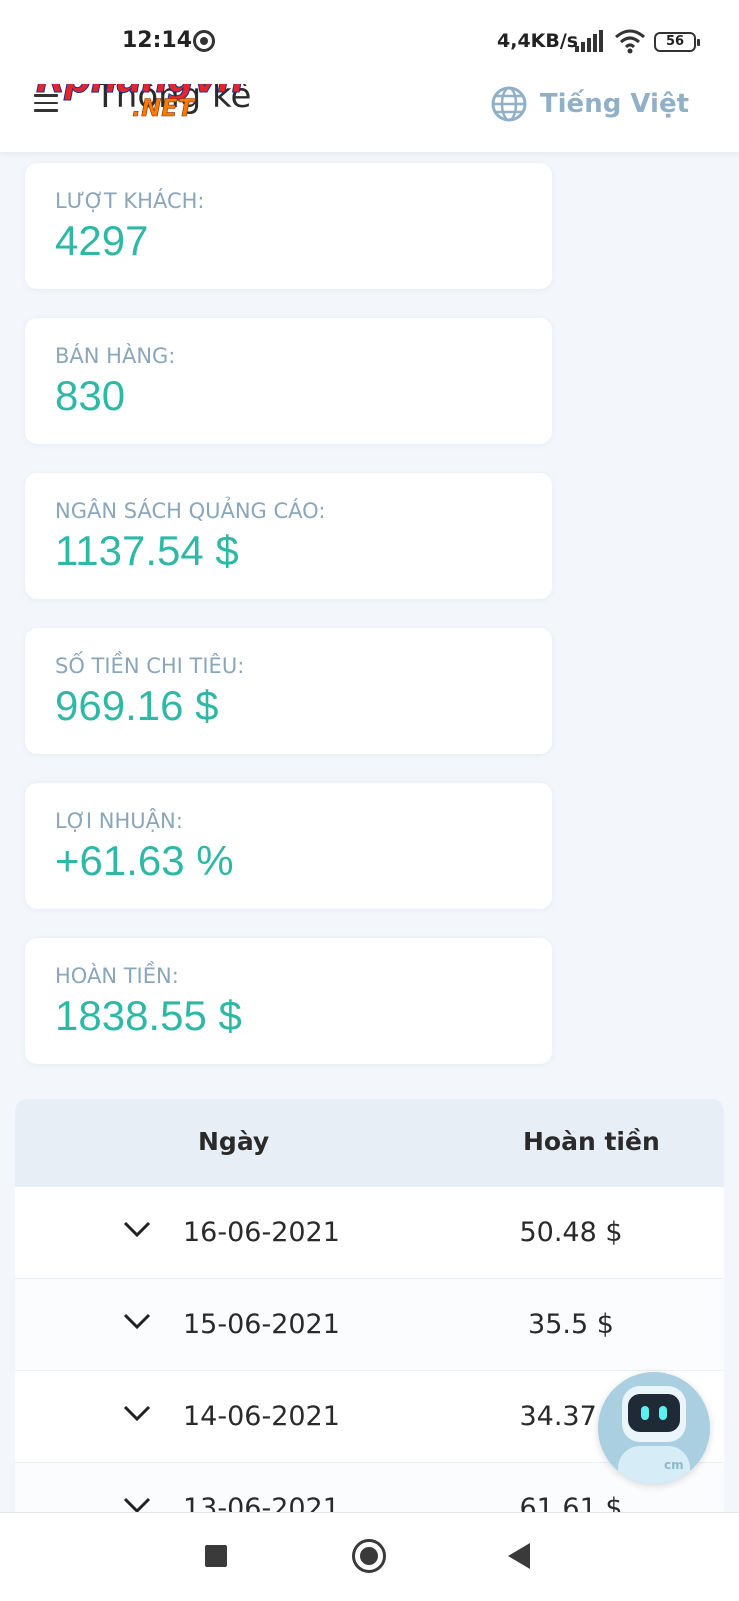  Describe the element at coordinates (261, 1416) in the screenshot. I see `row-date: 14-06-2021` at that location.